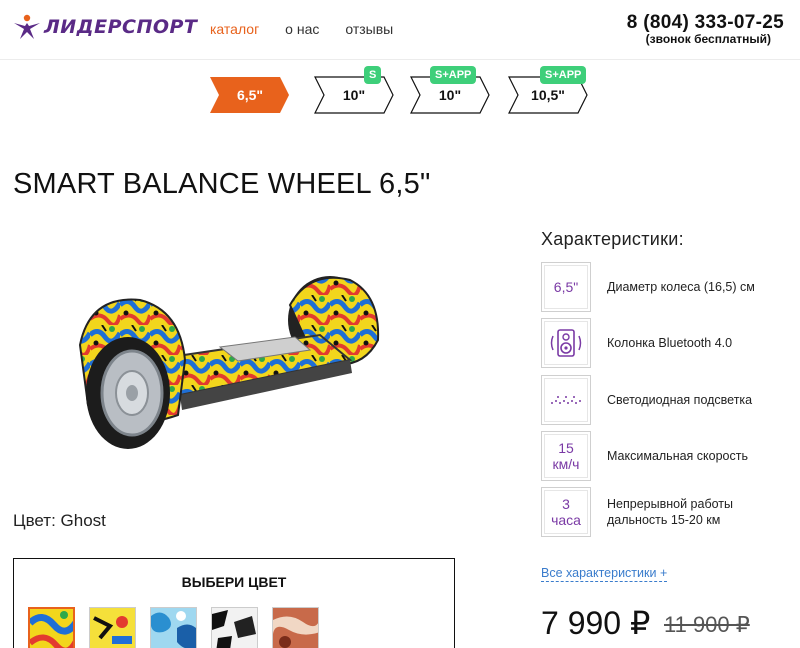  Describe the element at coordinates (604, 574) in the screenshot. I see `all-specs-link: Все характеристики +` at that location.